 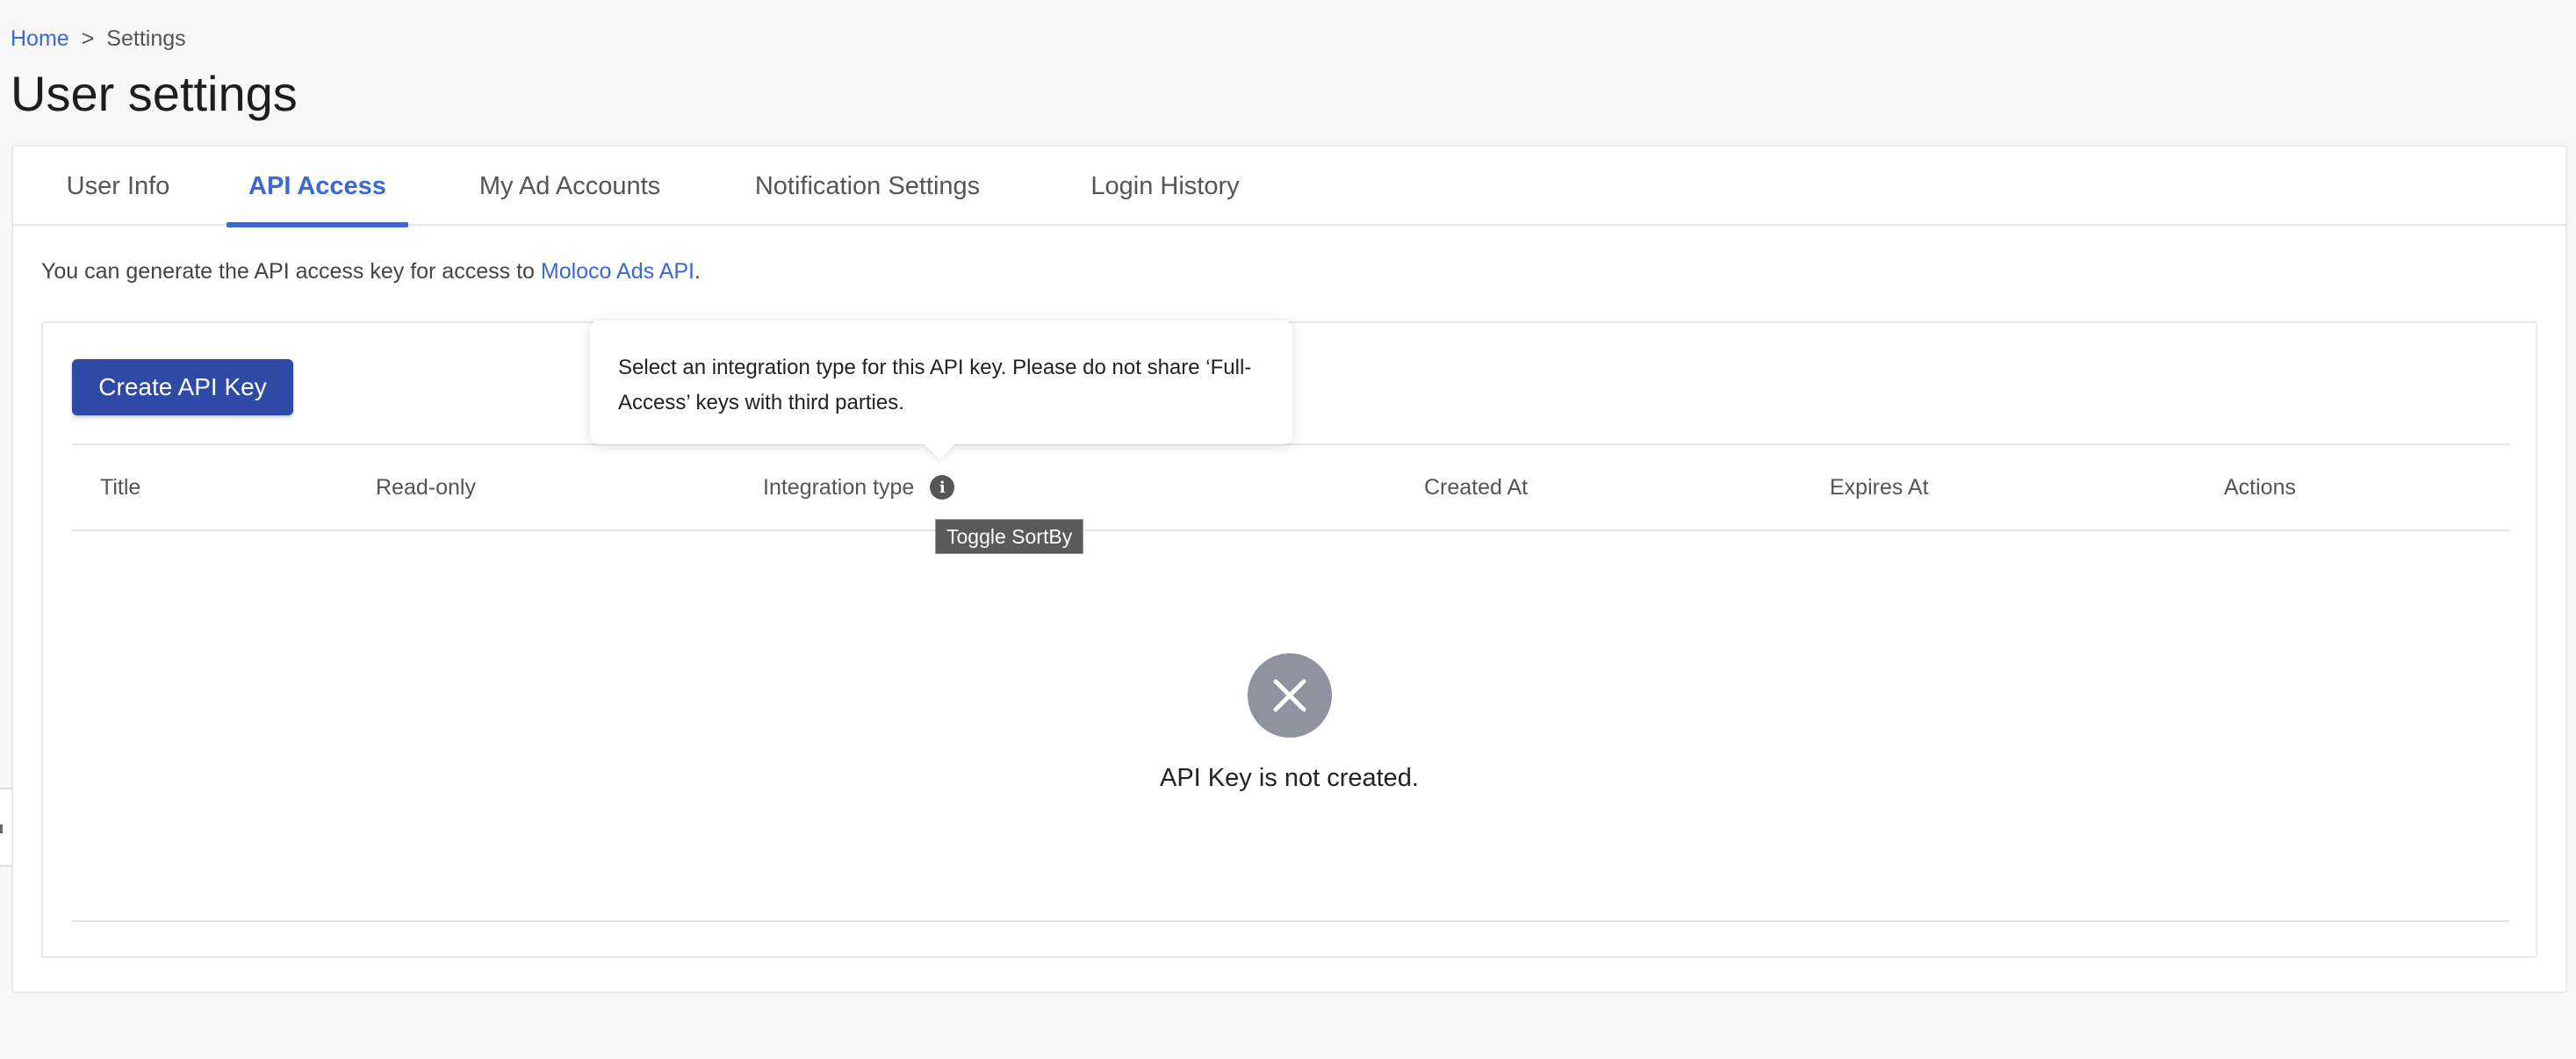 What do you see at coordinates (40, 39) in the screenshot?
I see `breadcrumb-home-link: Home` at bounding box center [40, 39].